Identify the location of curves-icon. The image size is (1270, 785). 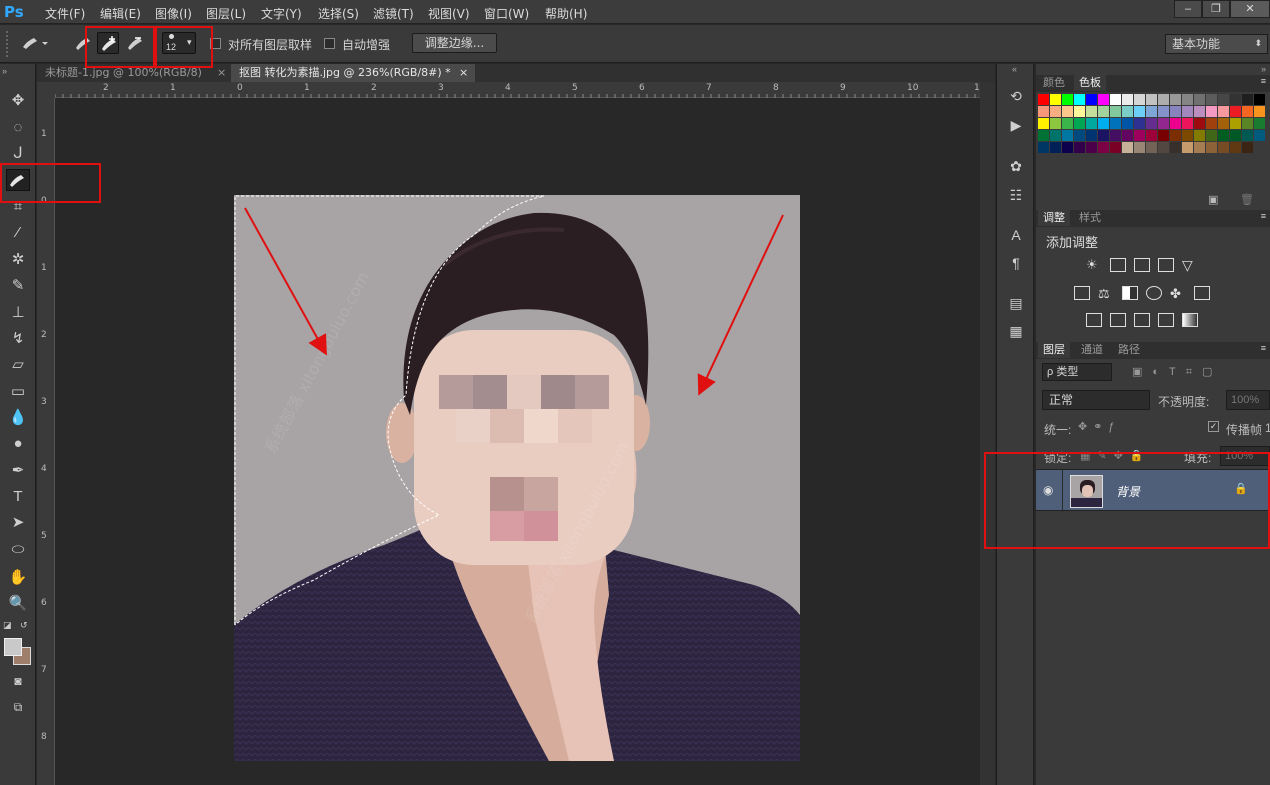
(1142, 265).